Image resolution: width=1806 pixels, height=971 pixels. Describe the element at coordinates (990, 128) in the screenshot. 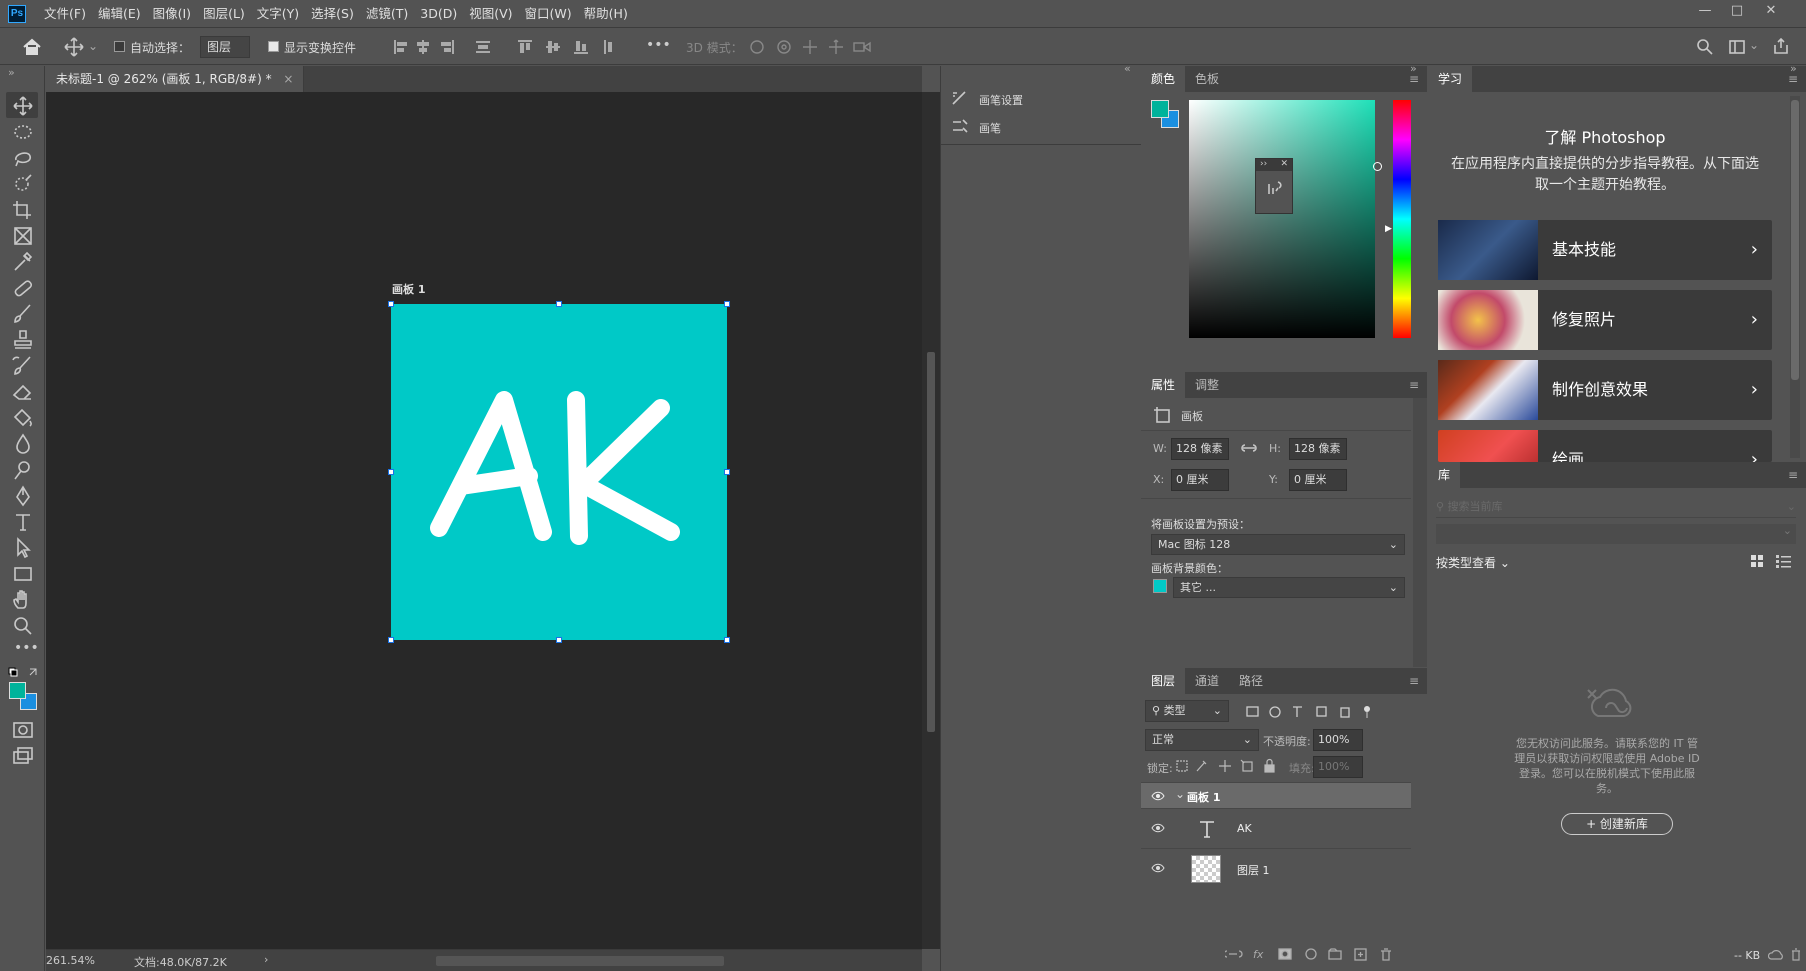

I see `brush-item: 画笔` at that location.